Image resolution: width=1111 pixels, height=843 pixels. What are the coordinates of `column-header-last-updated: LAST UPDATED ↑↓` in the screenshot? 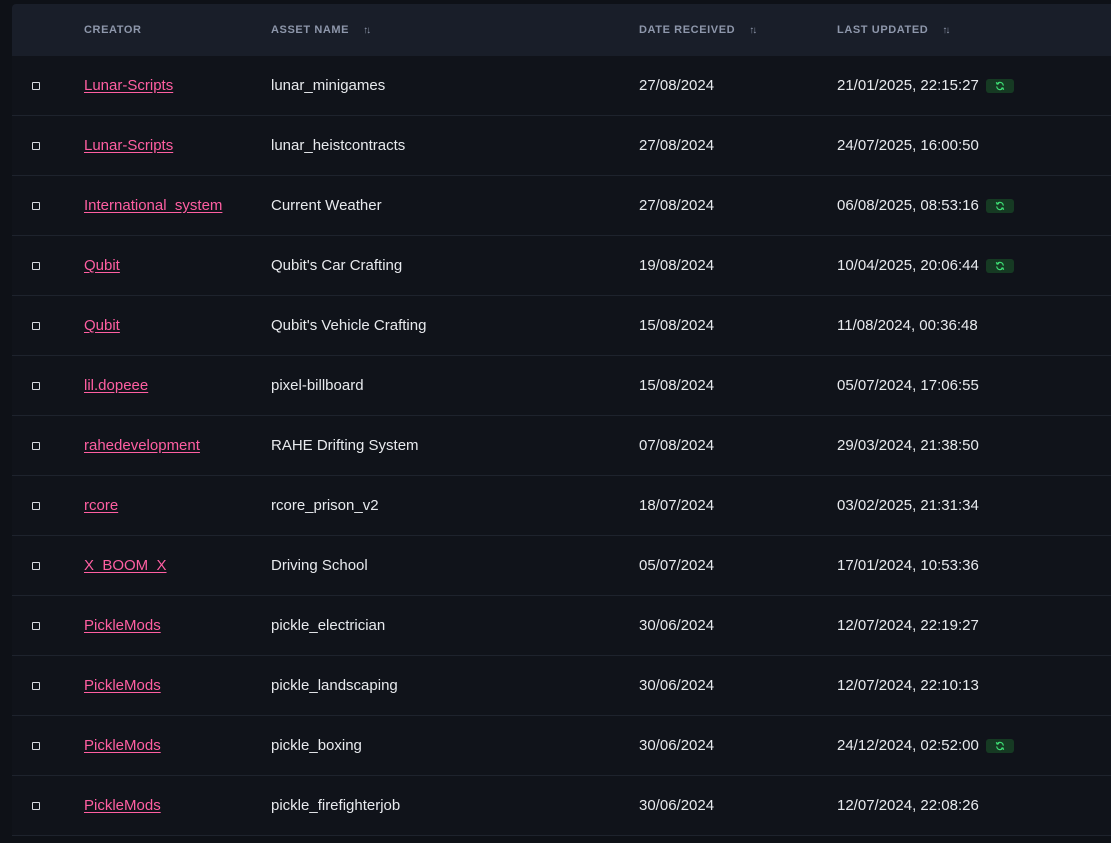 It's located at (893, 30).